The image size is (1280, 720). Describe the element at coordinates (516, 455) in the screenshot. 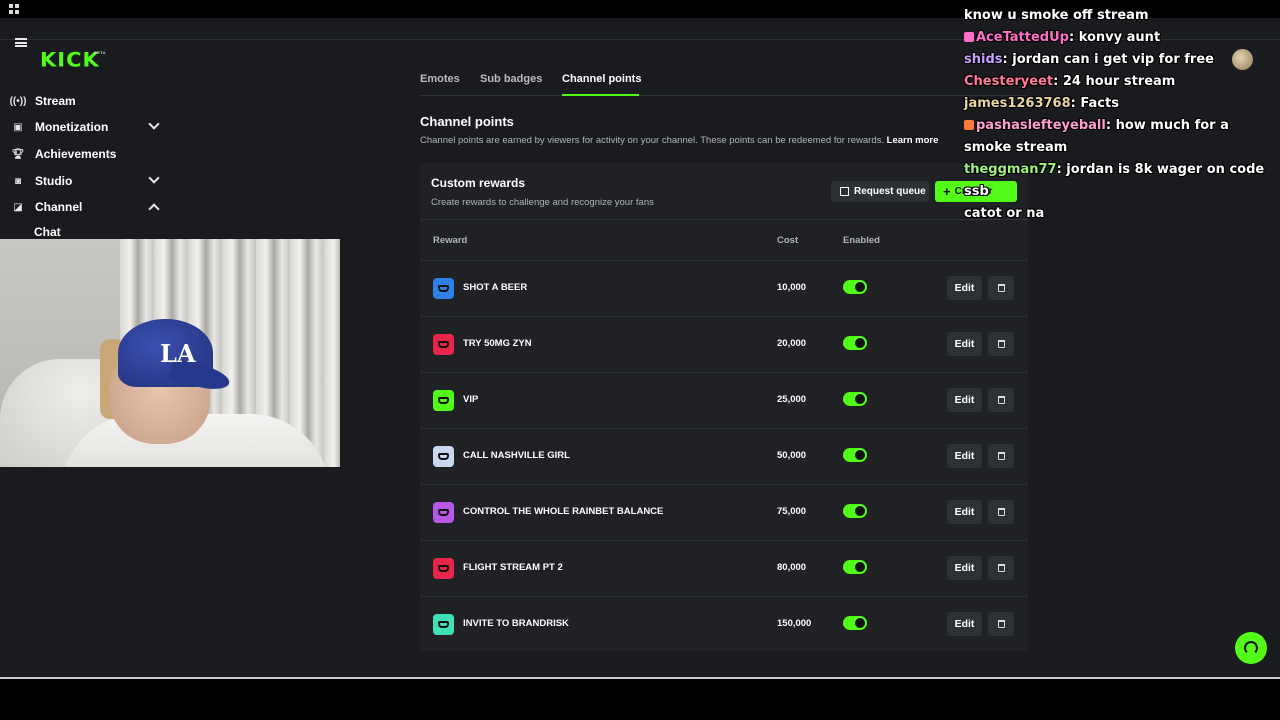

I see `reward-name: CALL NASHVILLE GIRL` at that location.